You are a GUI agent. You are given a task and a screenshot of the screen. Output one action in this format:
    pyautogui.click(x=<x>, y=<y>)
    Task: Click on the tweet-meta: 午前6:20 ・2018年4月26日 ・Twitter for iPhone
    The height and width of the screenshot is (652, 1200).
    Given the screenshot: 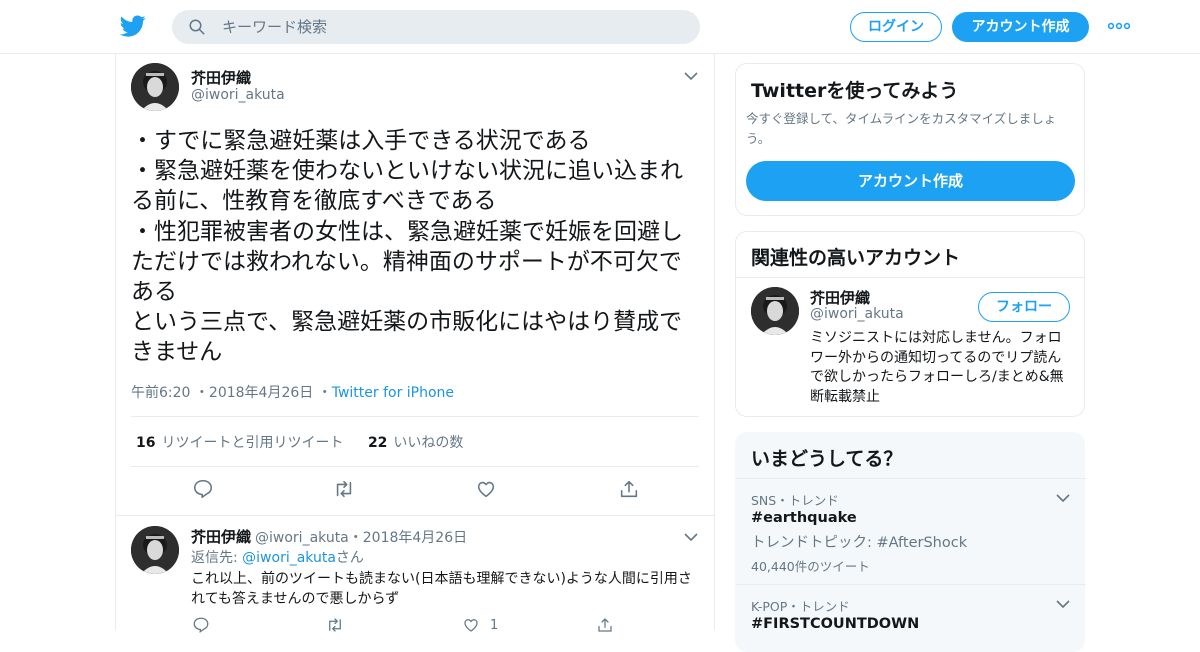 What is the action you would take?
    pyautogui.click(x=292, y=392)
    